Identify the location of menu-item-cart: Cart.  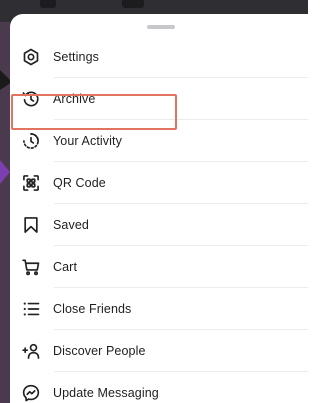
(159, 267).